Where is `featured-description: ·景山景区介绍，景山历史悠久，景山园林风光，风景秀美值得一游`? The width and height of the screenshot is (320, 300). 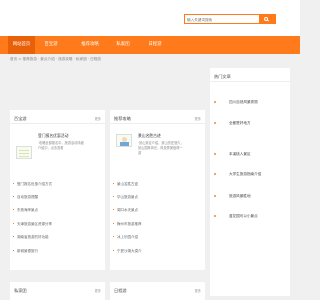
featured-description: ·景山景区介绍，景山历史悠久，景山园林风光，风景秀美值得一游 is located at coordinates (161, 148).